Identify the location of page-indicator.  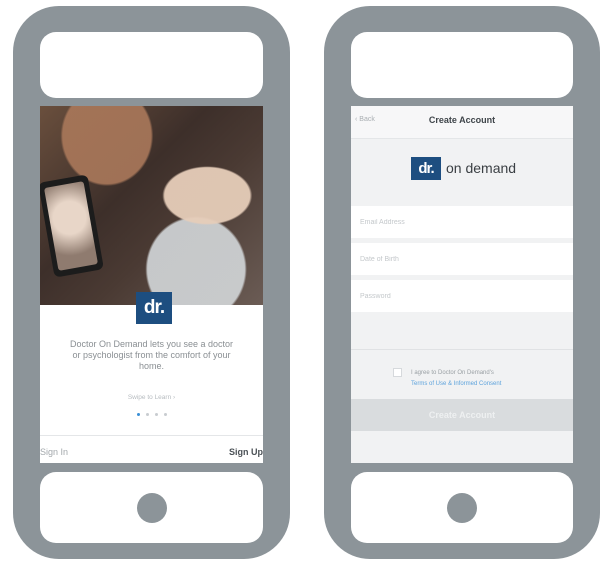
(151, 414).